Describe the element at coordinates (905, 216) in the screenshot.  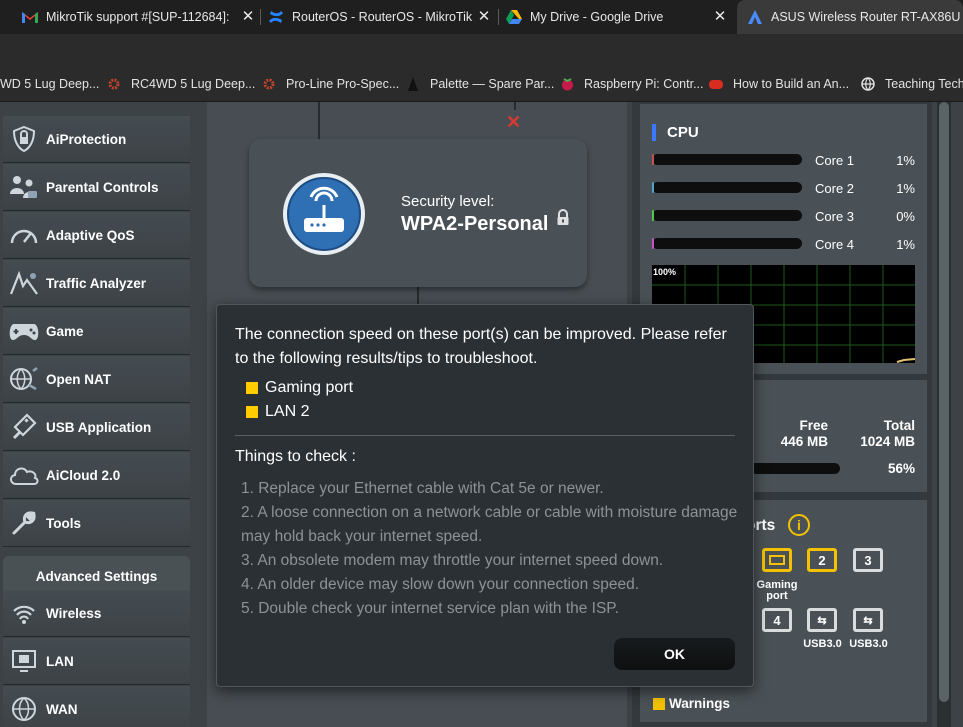
I see `core-percent: 0%` at that location.